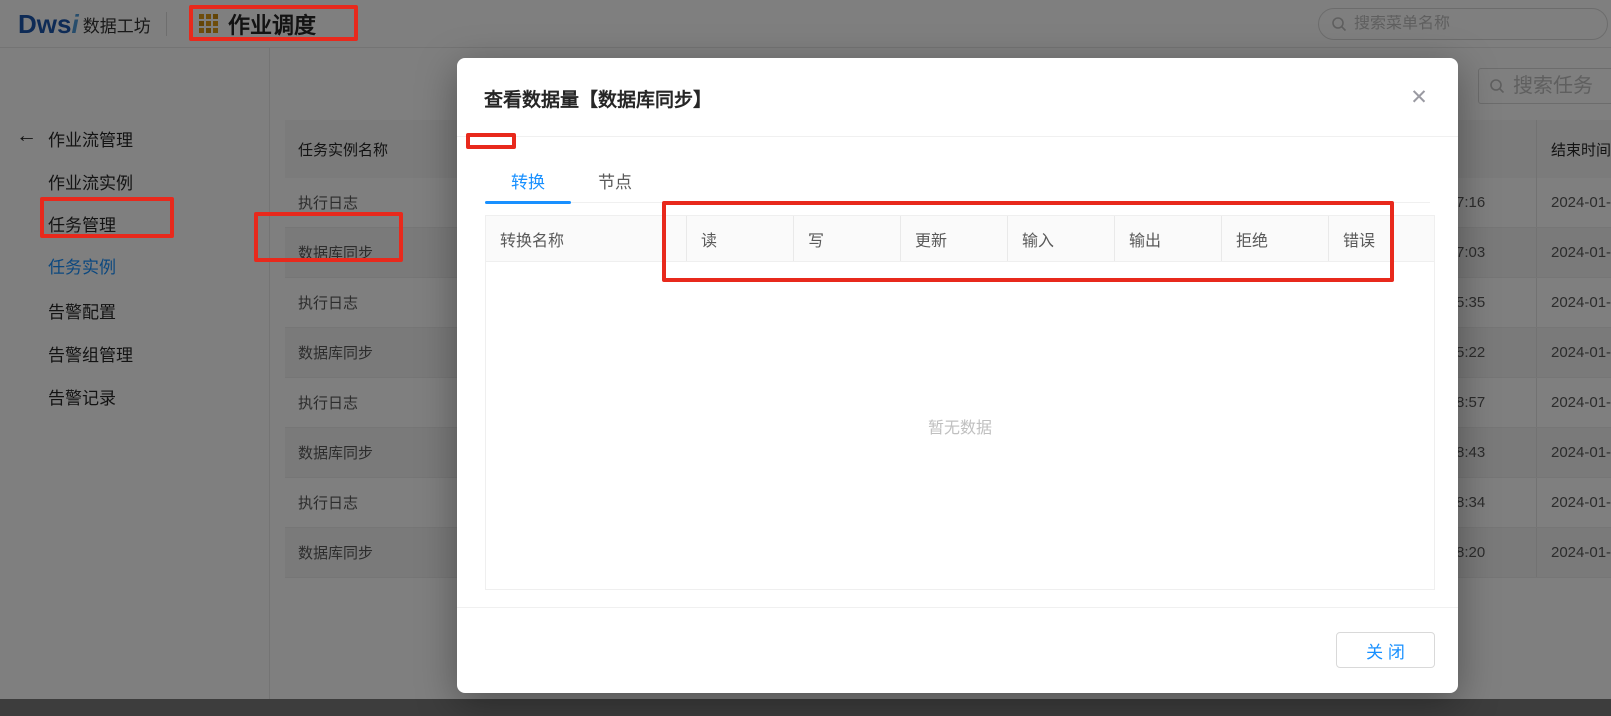  I want to click on annotation-box-app-title, so click(273, 23).